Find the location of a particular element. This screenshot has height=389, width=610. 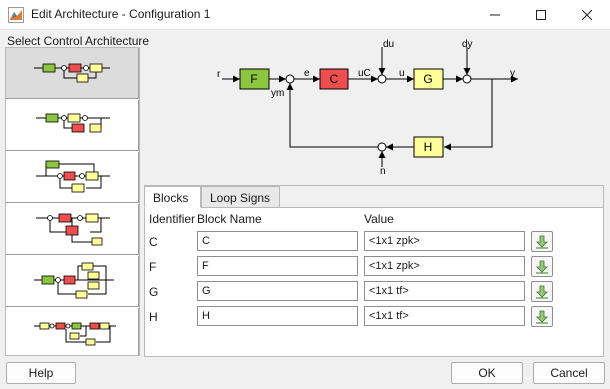

tab-loop-signs: Loop Signs is located at coordinates (240, 197).